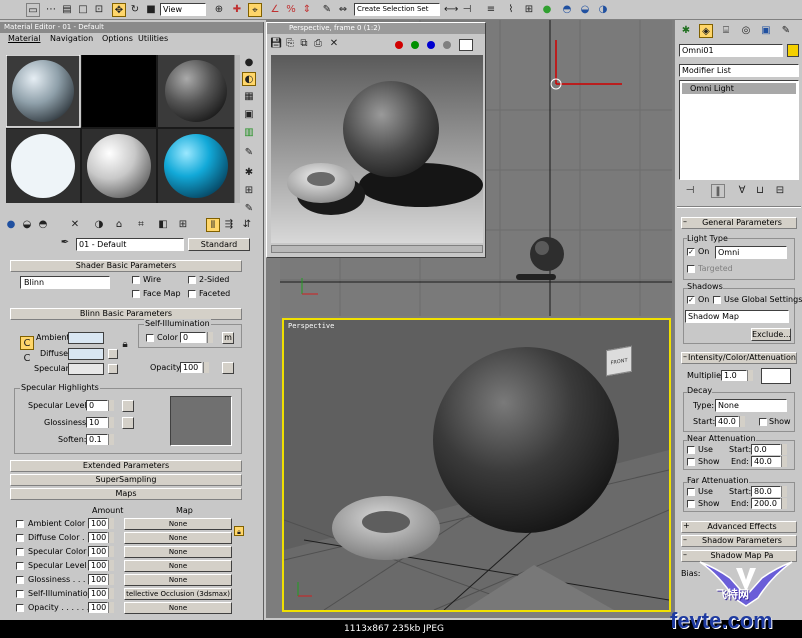 Image resolution: width=802 pixels, height=638 pixels. I want to click on decay-start-spinner: 40.0, so click(727, 421).